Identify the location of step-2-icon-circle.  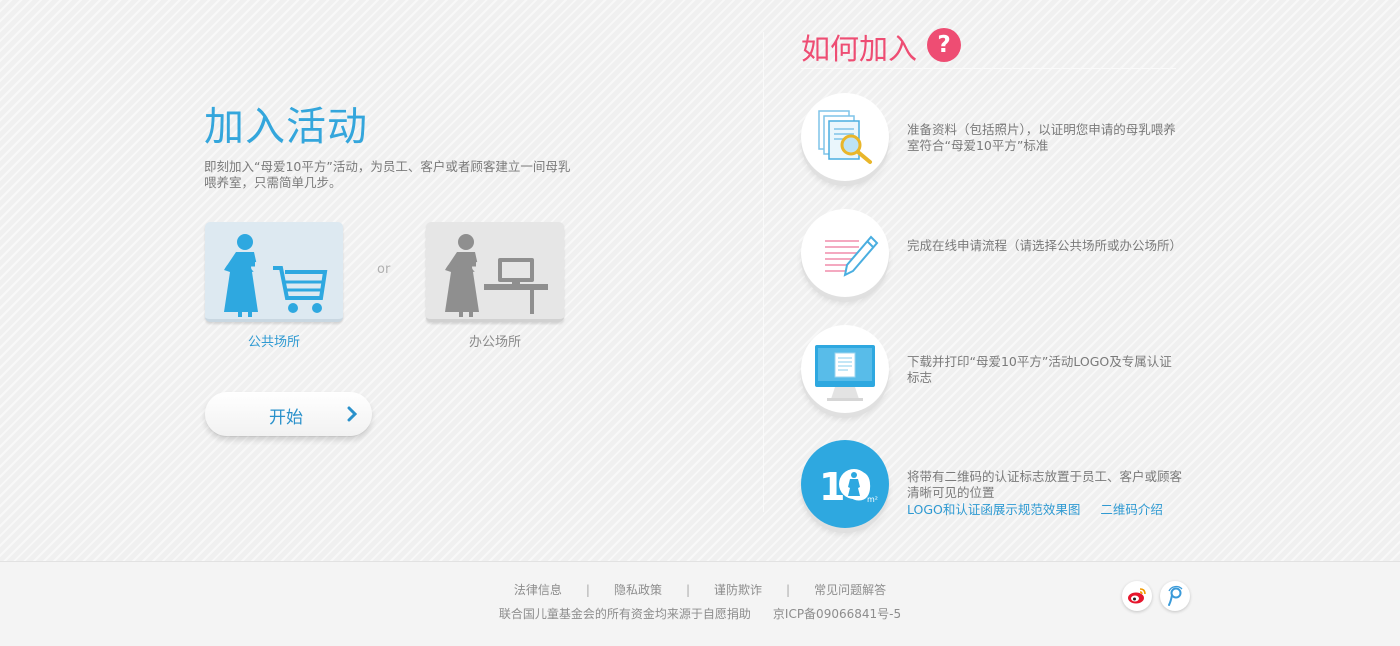
(845, 253).